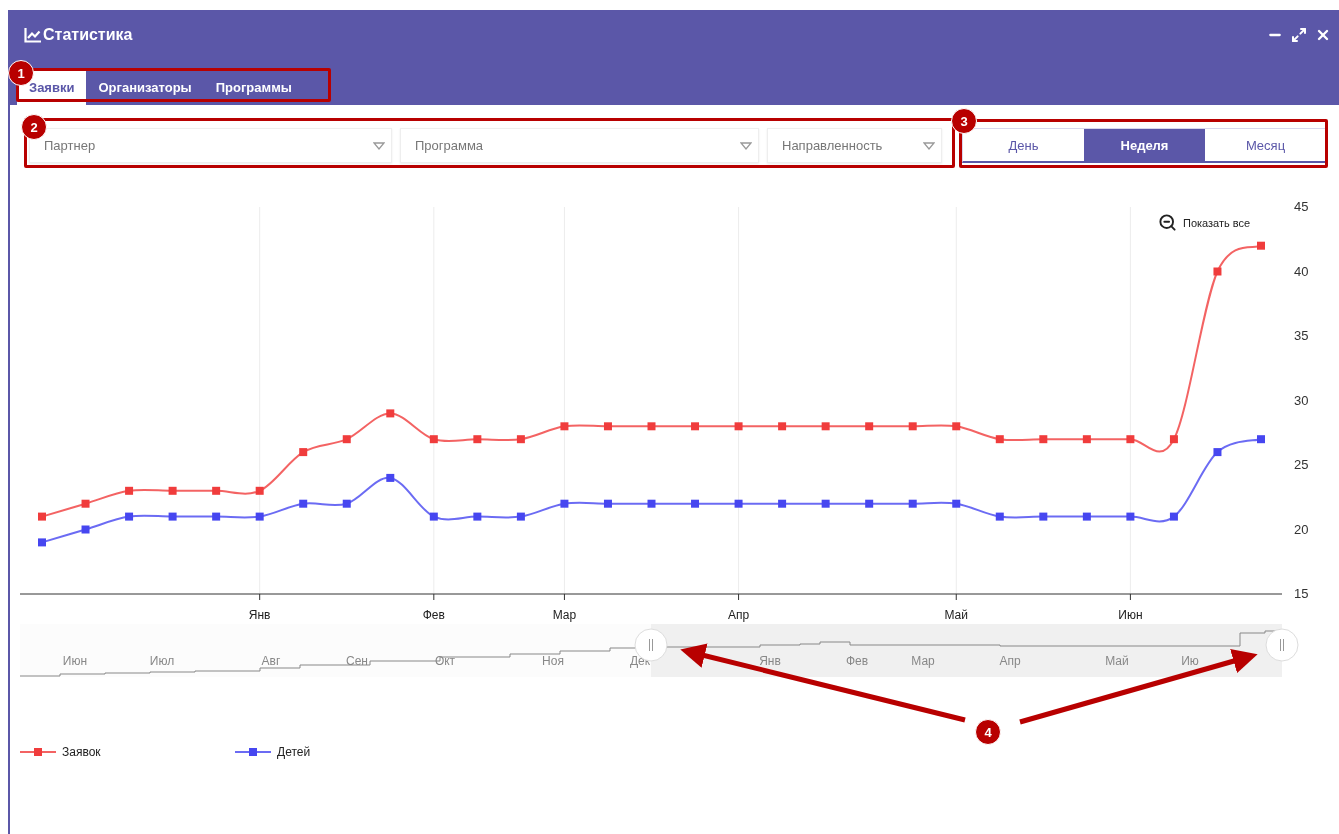 This screenshot has width=1339, height=834. I want to click on callout-badge: 4, so click(988, 732).